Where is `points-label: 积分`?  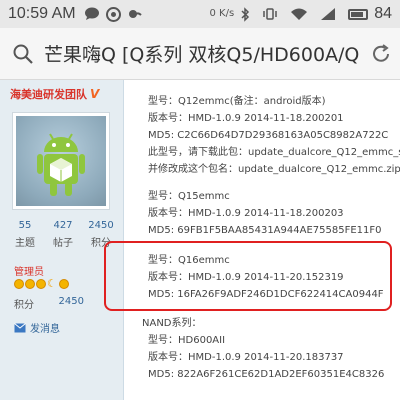
points-label: 积分 is located at coordinates (24, 305).